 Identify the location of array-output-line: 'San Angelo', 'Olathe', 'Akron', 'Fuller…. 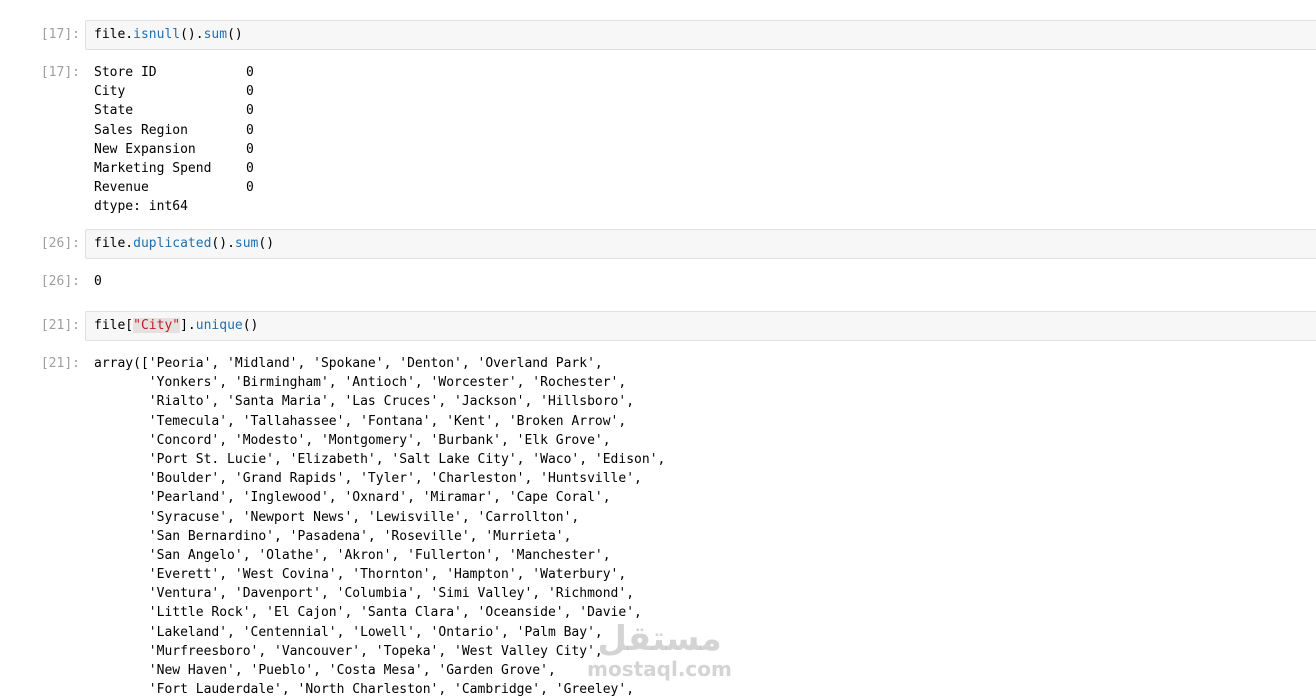
(352, 555).